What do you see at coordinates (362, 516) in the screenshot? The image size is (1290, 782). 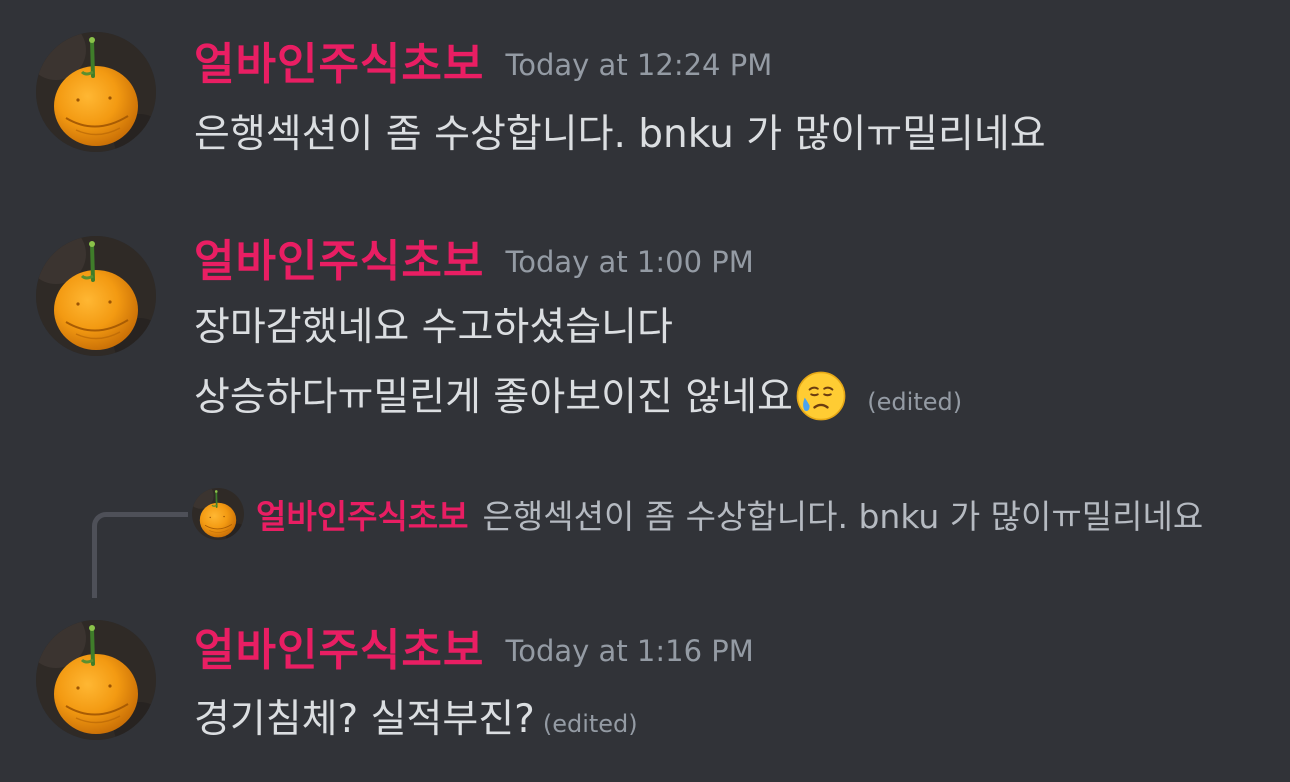 I see `reply-username: 얼바인주식초보` at bounding box center [362, 516].